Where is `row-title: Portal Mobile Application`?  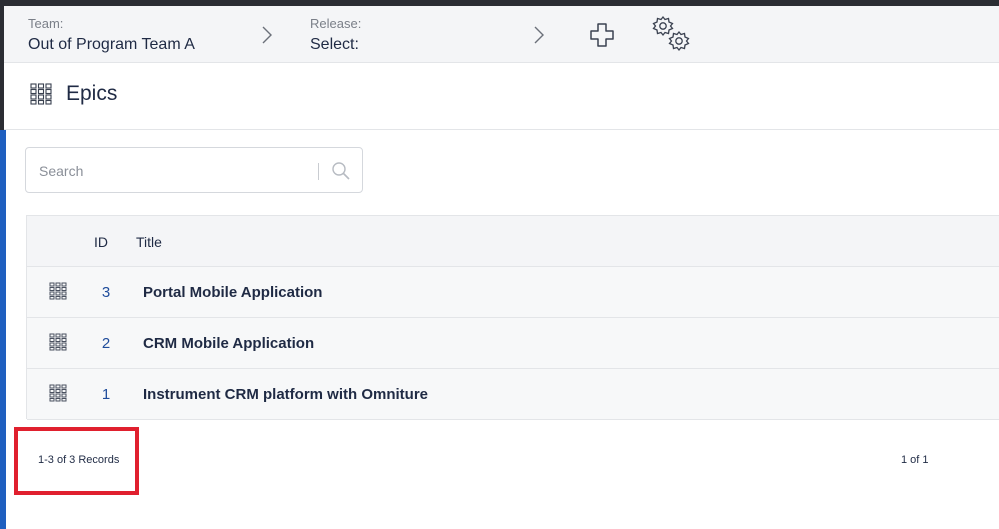
row-title: Portal Mobile Application is located at coordinates (232, 292).